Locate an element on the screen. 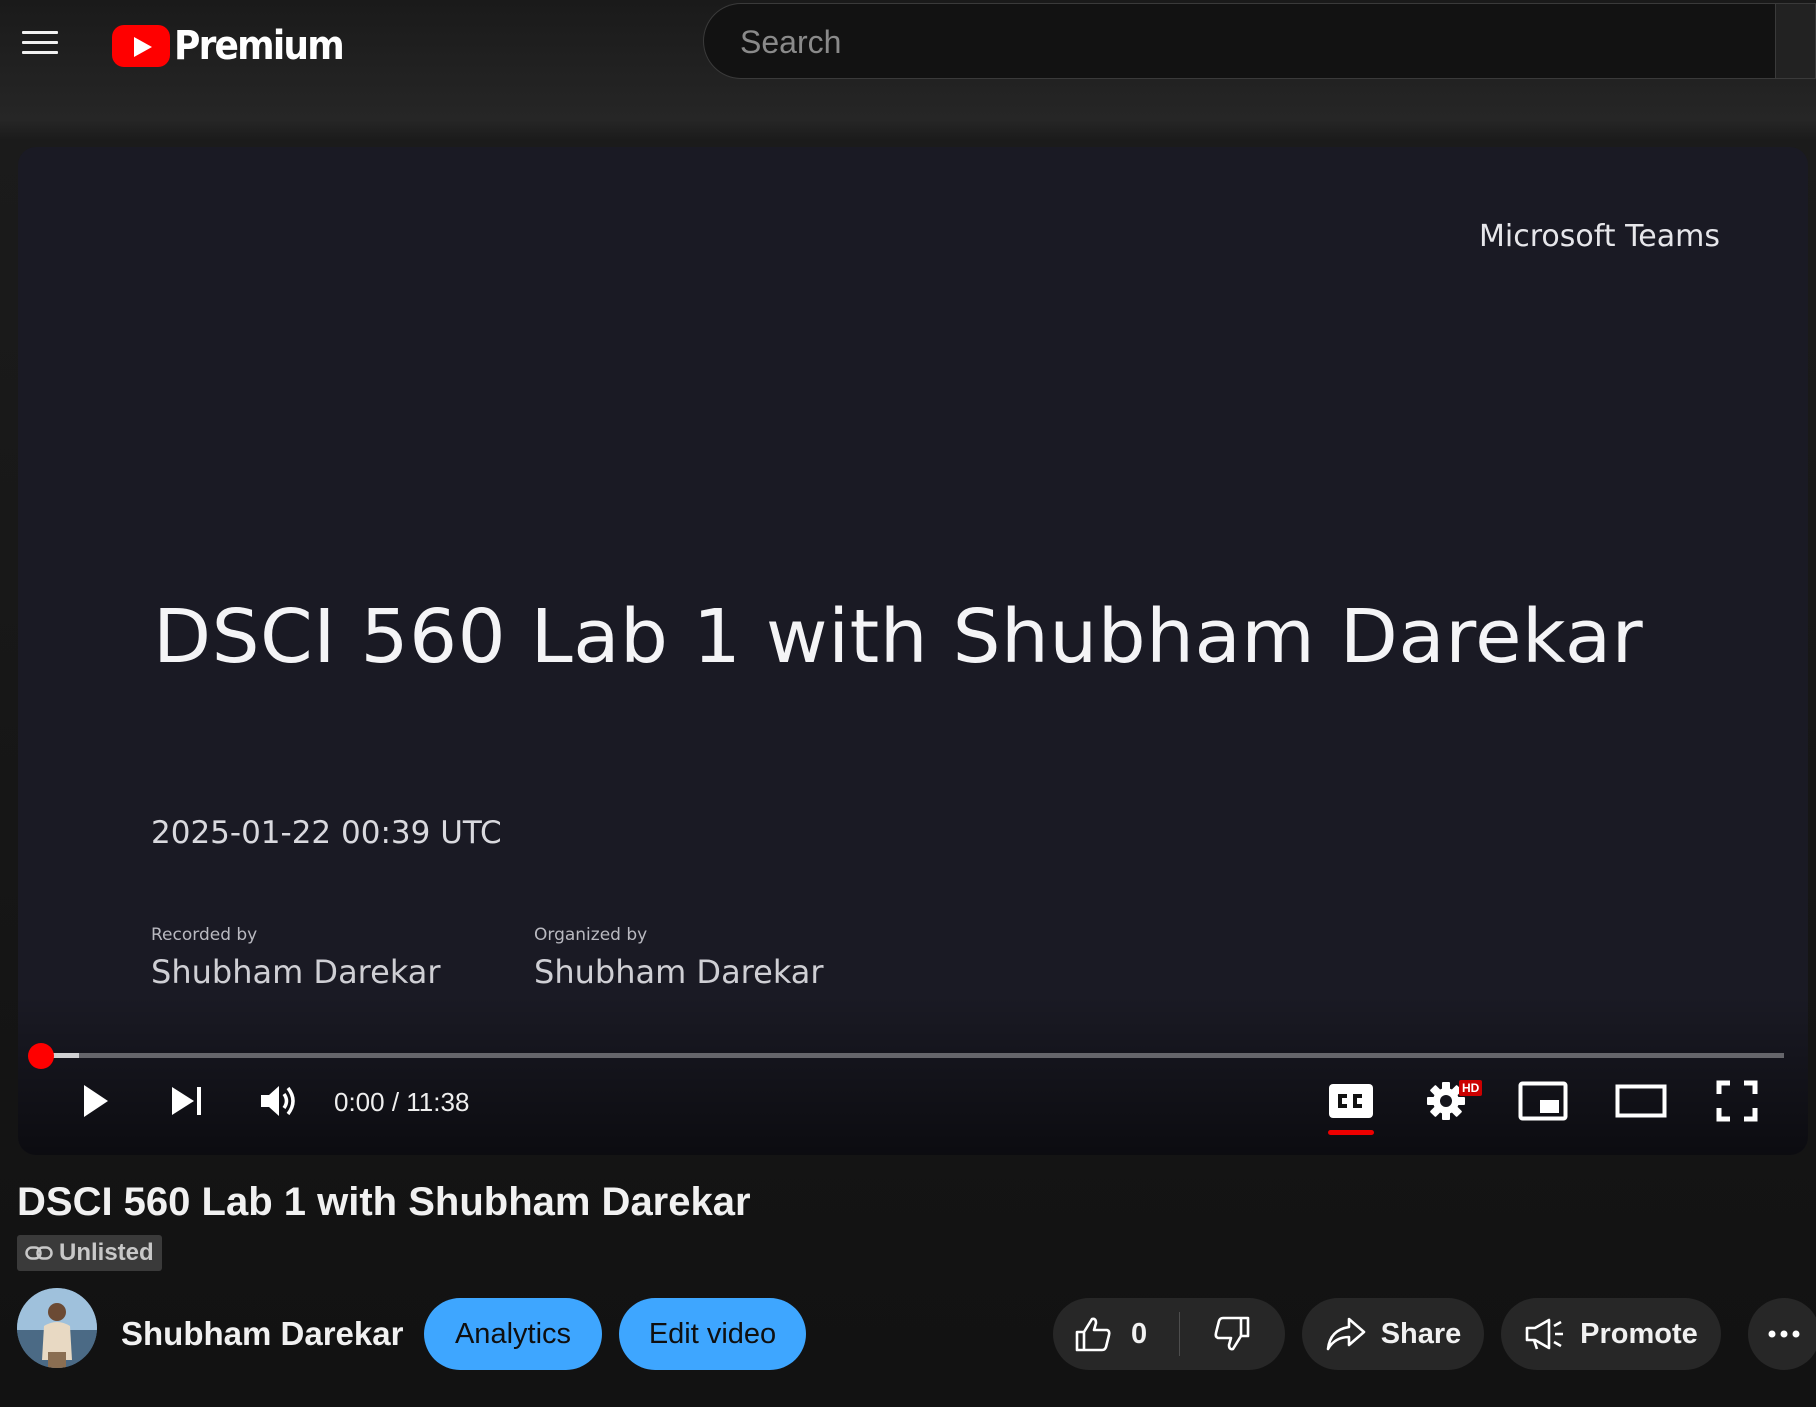  dislike-button is located at coordinates (1232, 1334).